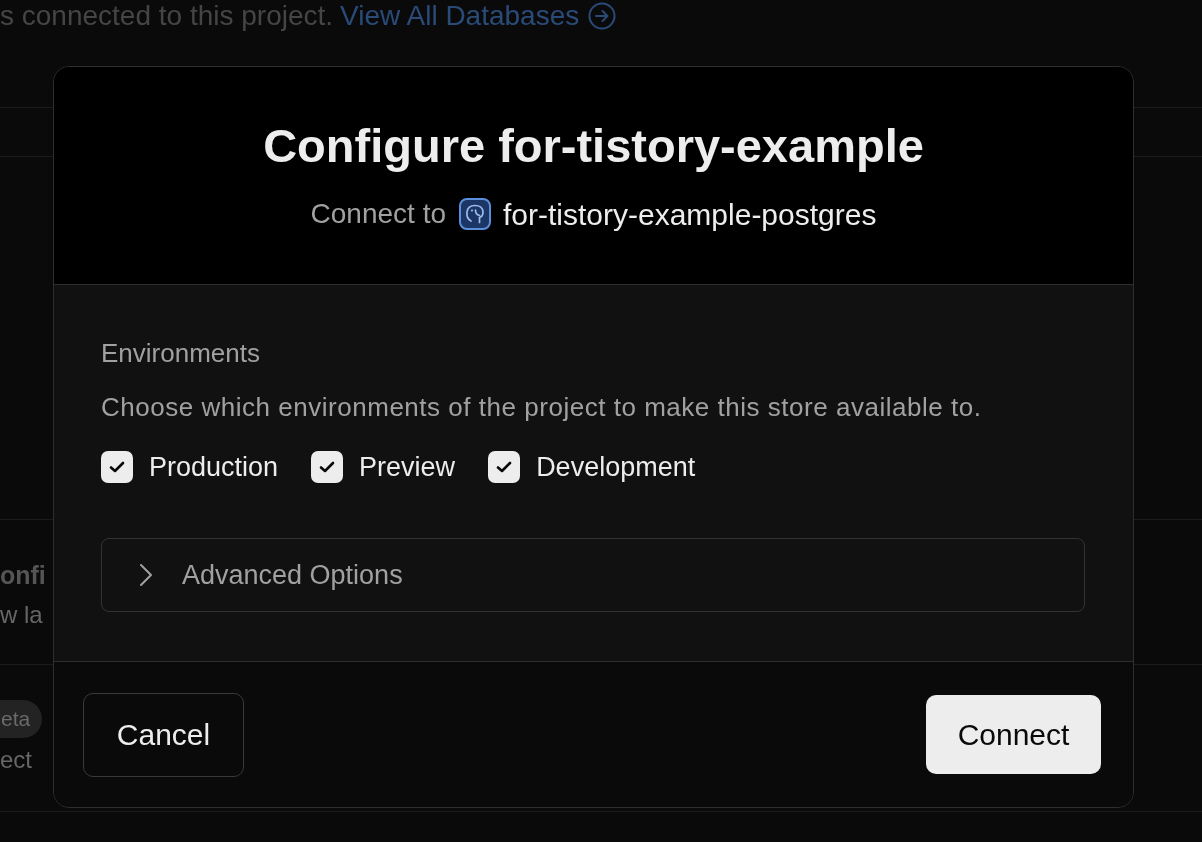 The width and height of the screenshot is (1202, 842). I want to click on notice-text: s connected to this project., so click(167, 16).